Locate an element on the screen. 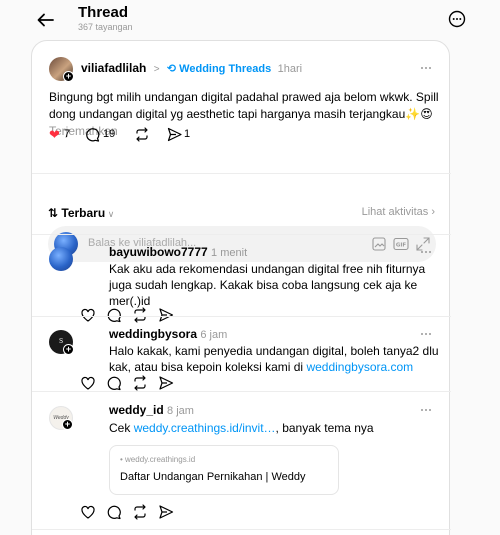 The height and width of the screenshot is (535, 500). preview-title: Daftar Undangan Pernikahan | Weddy is located at coordinates (213, 477).